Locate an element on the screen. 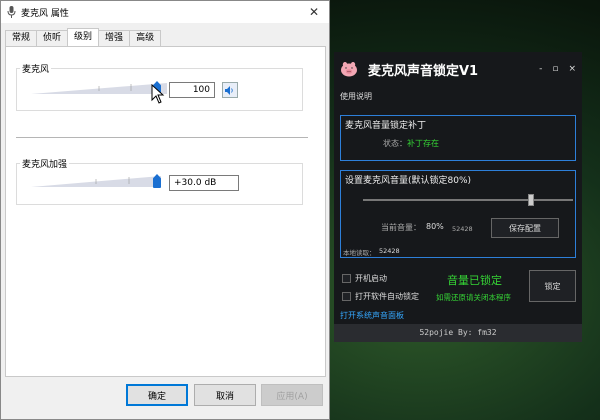  tab-listen: 侦听 is located at coordinates (52, 38).